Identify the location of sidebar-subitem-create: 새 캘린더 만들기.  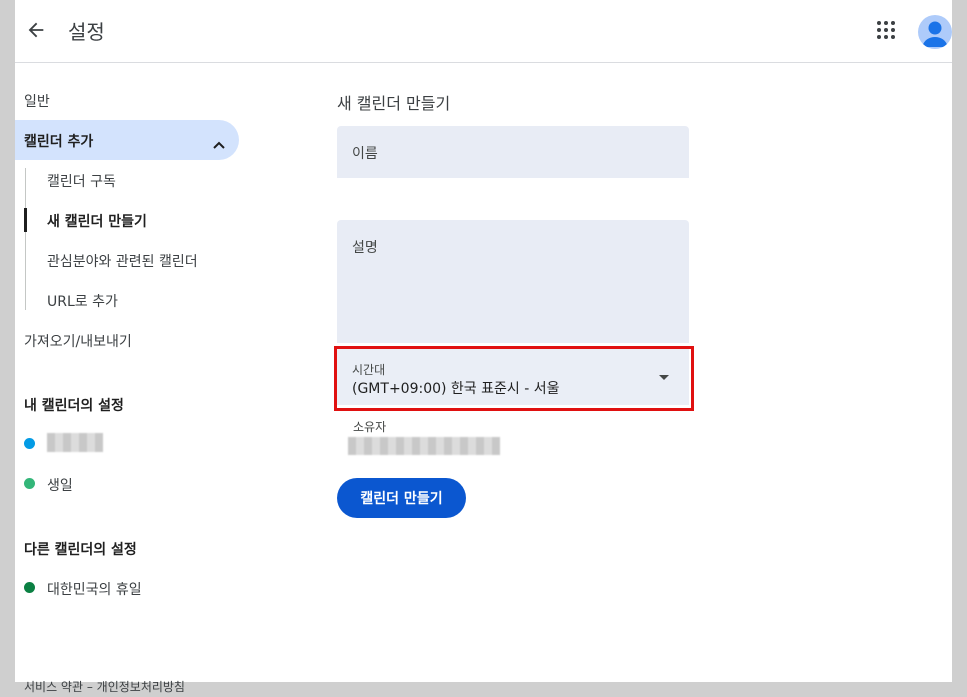
(97, 221).